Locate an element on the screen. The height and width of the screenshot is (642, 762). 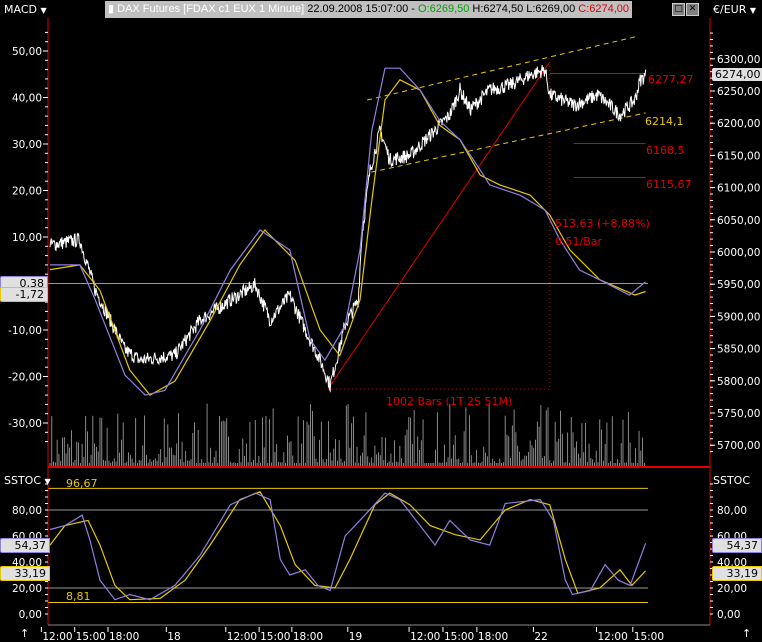
stoc-k-line is located at coordinates (348, 546).